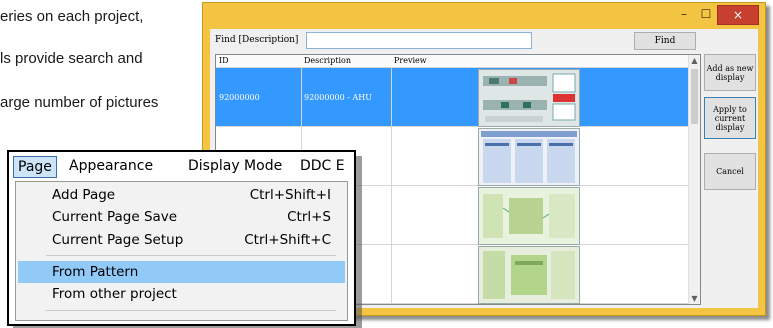 This screenshot has height=328, width=773. What do you see at coordinates (239, 97) in the screenshot?
I see `row-id: 92000000` at bounding box center [239, 97].